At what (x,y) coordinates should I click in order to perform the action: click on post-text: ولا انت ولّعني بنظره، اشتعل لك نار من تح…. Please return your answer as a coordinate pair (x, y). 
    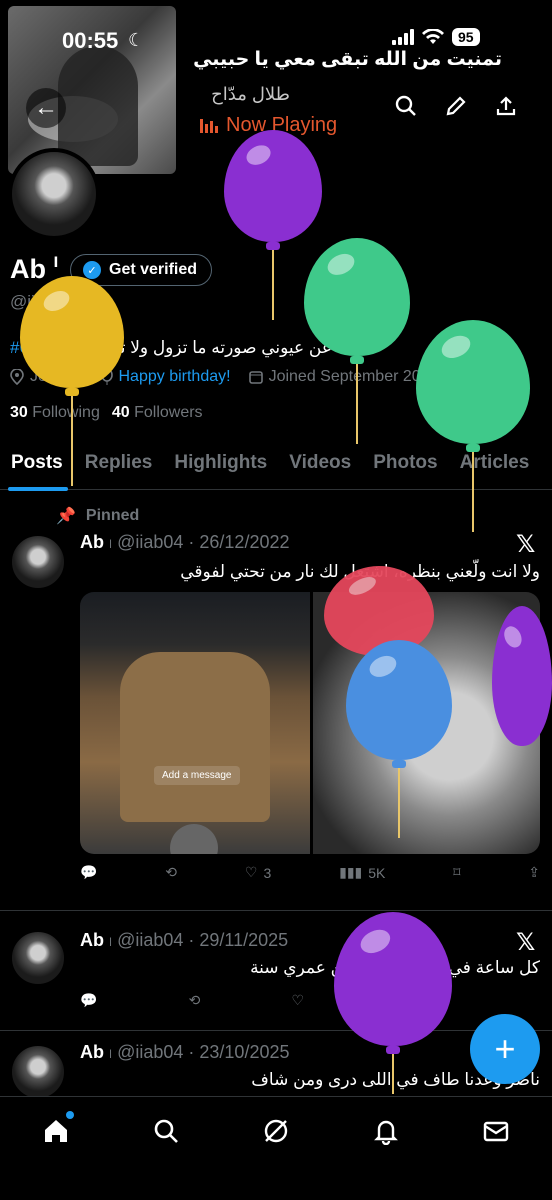
    Looking at the image, I should click on (360, 571).